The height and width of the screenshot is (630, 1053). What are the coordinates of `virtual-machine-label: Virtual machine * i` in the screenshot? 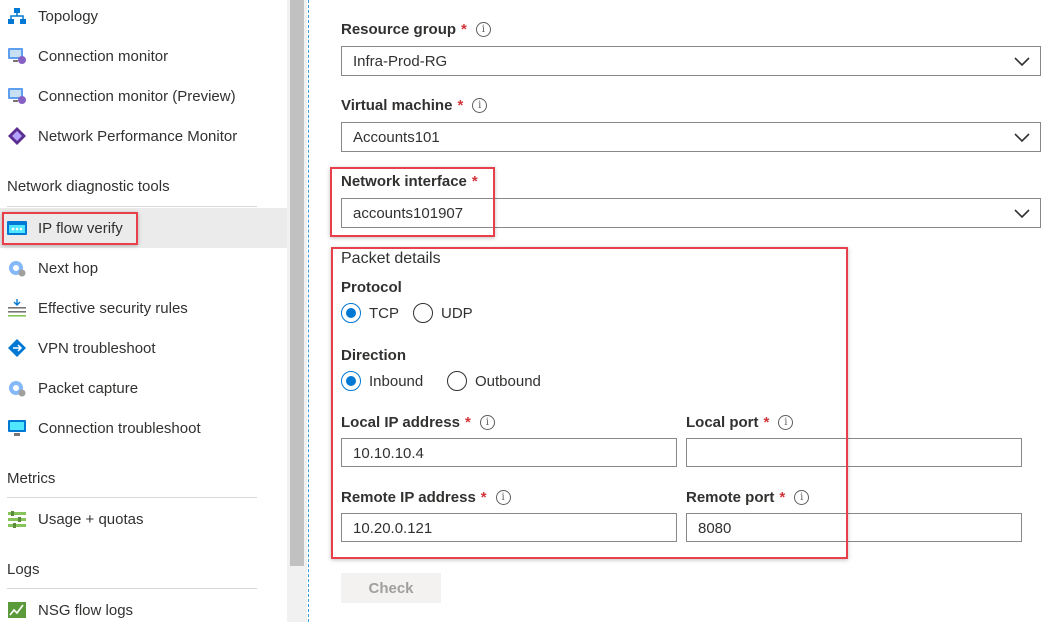 It's located at (414, 105).